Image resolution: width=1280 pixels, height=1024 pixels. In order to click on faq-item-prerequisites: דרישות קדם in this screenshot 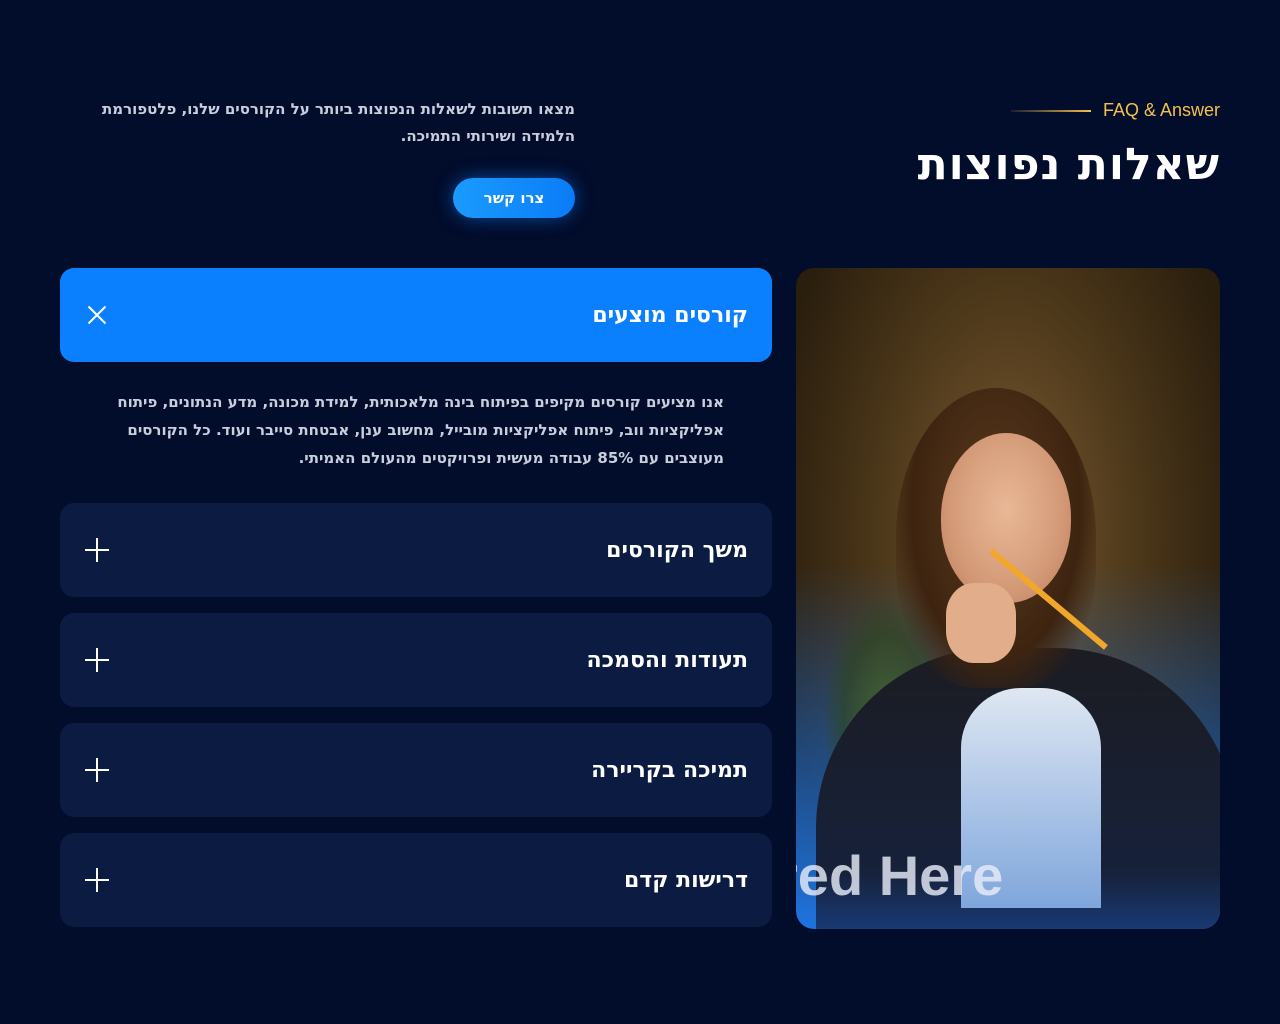, I will do `click(416, 880)`.